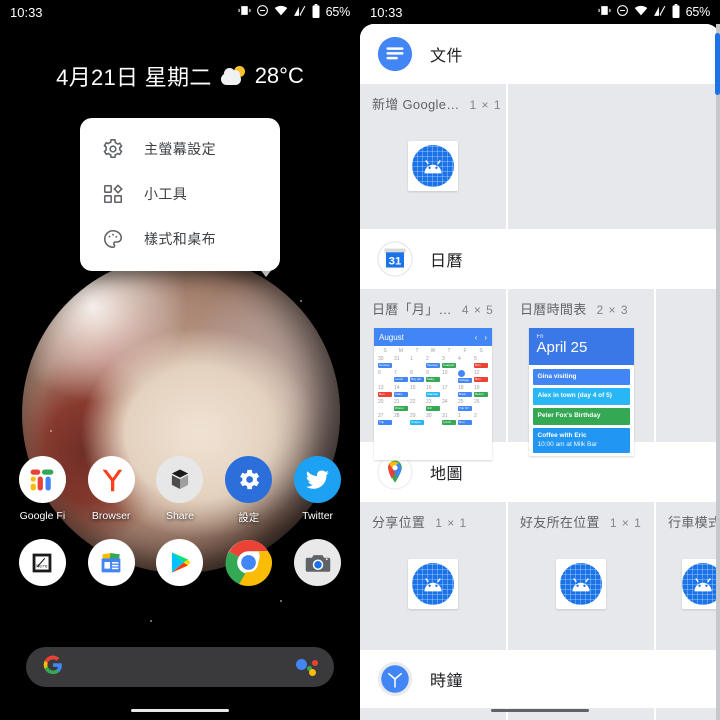  I want to click on status-time-left: 10:33, so click(26, 12).